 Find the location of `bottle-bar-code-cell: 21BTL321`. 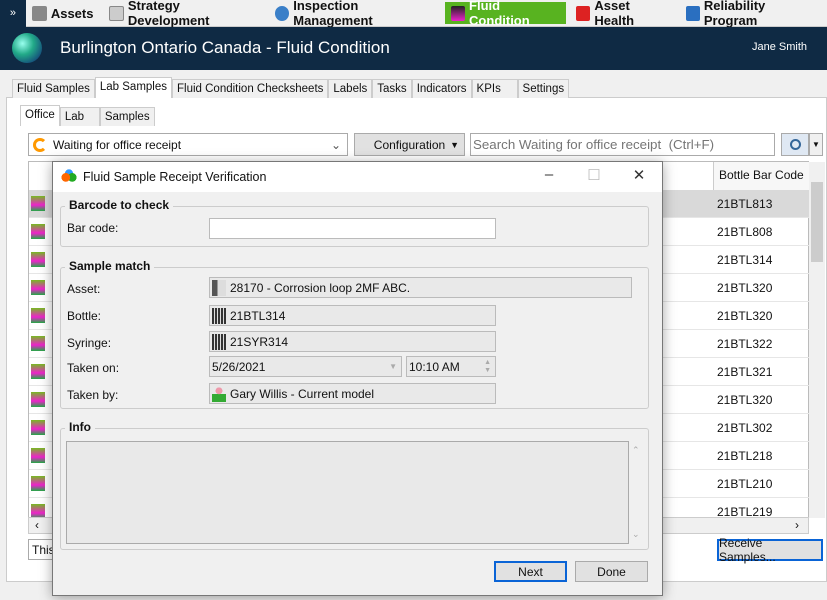

bottle-bar-code-cell: 21BTL321 is located at coordinates (745, 372).